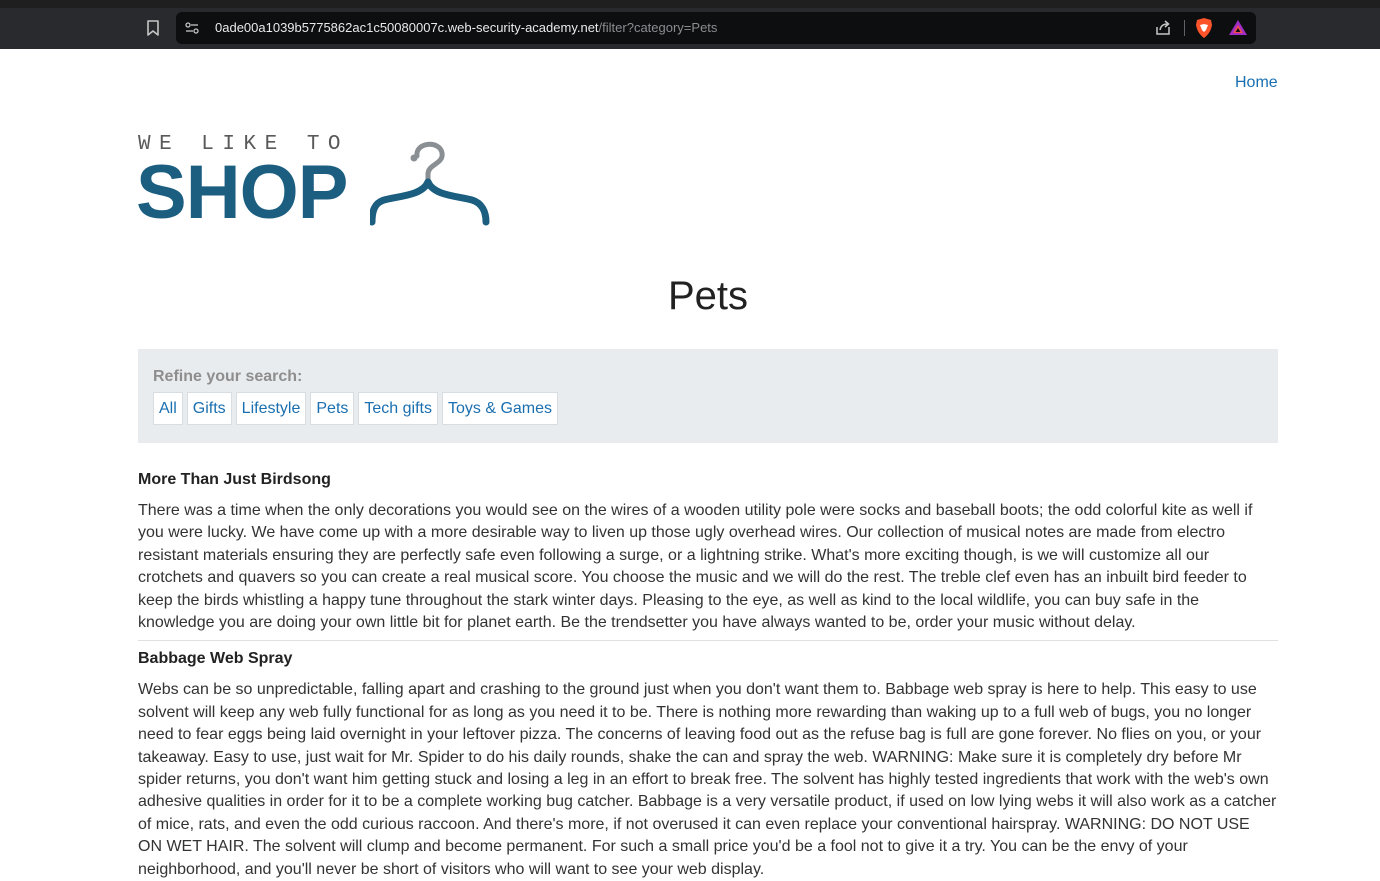  What do you see at coordinates (1163, 28) in the screenshot?
I see `share-icon` at bounding box center [1163, 28].